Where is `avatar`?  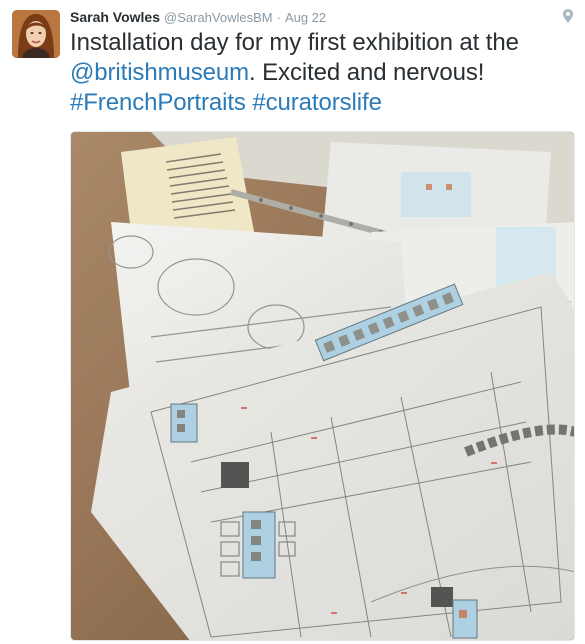
avatar is located at coordinates (36, 34).